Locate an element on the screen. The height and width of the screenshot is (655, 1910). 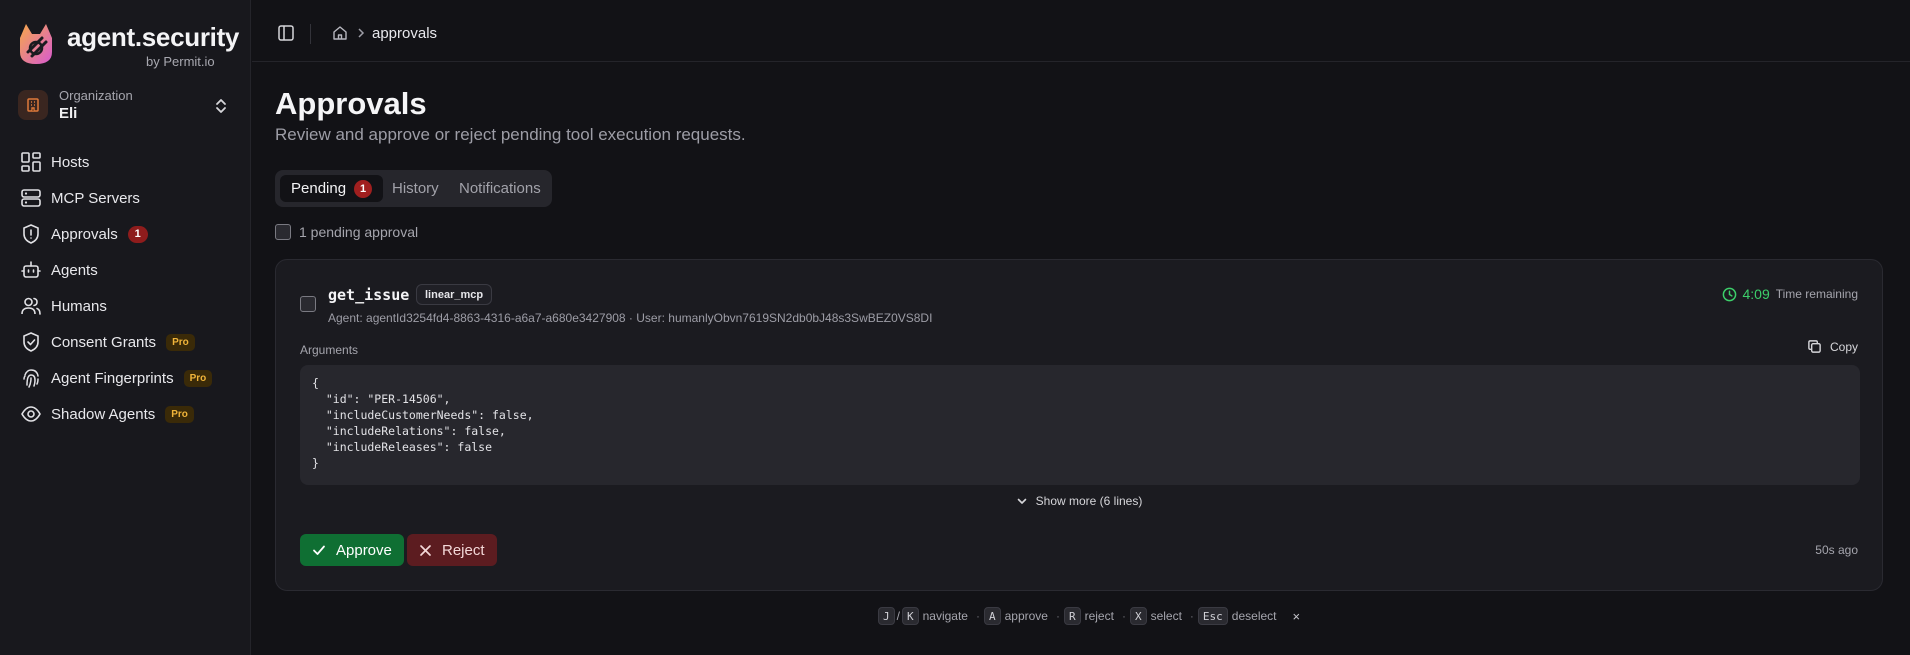
sidebar-toggle-icon is located at coordinates (286, 33).